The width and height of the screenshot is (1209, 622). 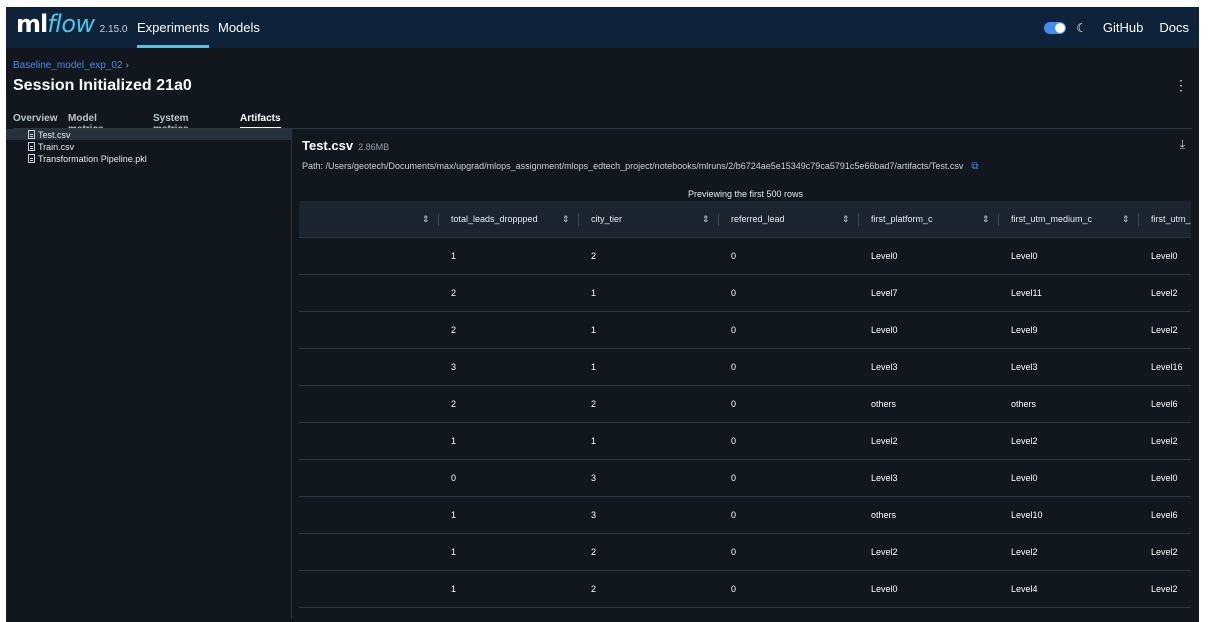 I want to click on table-row: 1 2 0 Level2 Level2 Level2, so click(x=745, y=552).